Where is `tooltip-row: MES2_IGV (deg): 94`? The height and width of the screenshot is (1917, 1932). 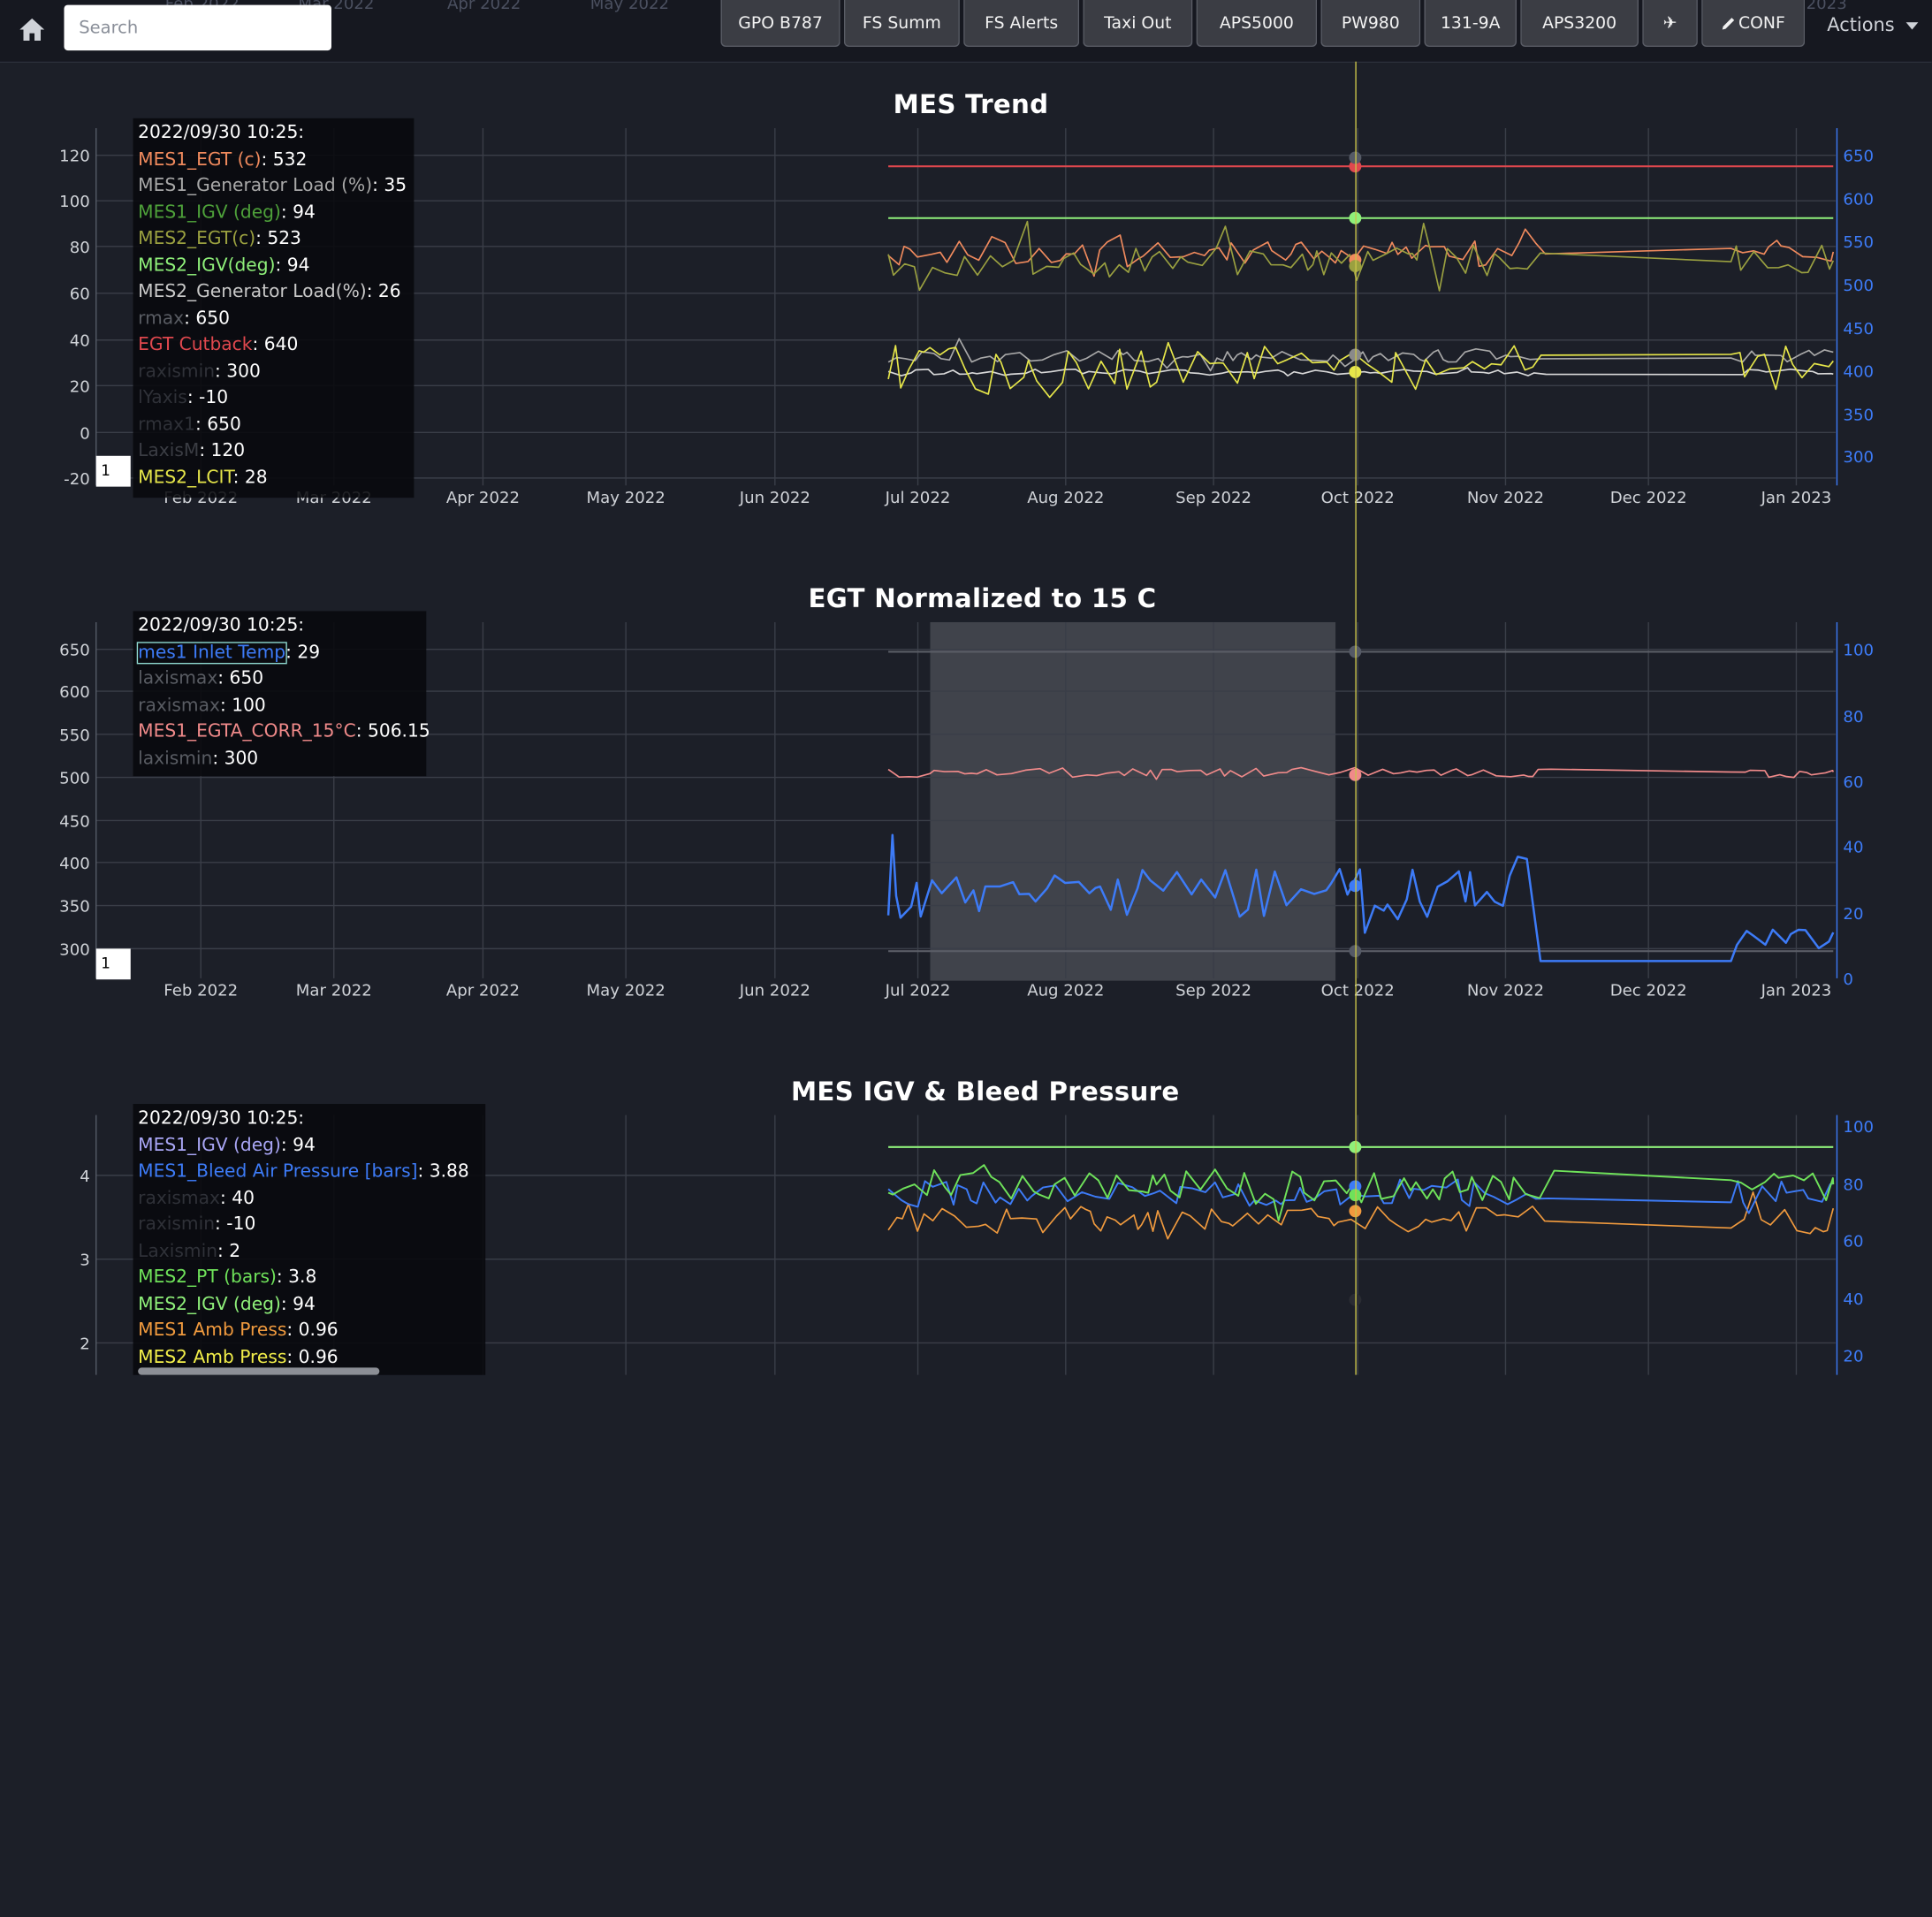
tooltip-row: MES2_IGV (deg): 94 is located at coordinates (310, 1305).